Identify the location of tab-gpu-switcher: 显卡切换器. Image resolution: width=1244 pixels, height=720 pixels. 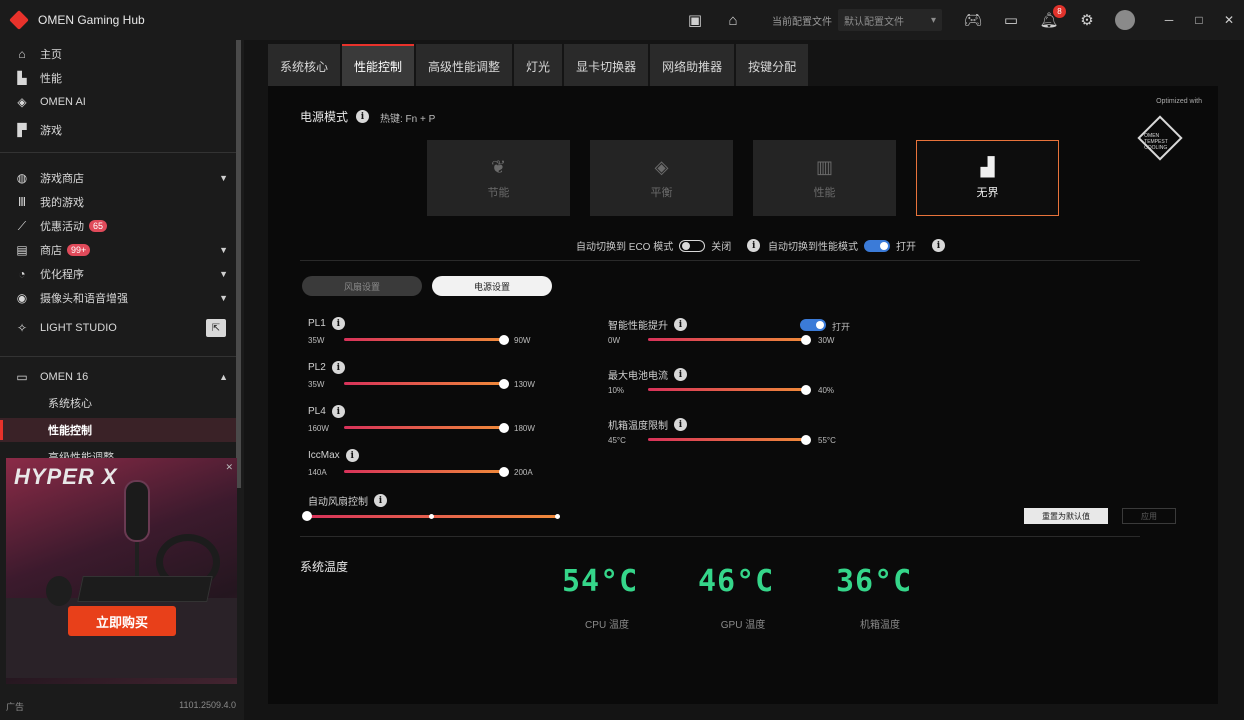
(606, 65).